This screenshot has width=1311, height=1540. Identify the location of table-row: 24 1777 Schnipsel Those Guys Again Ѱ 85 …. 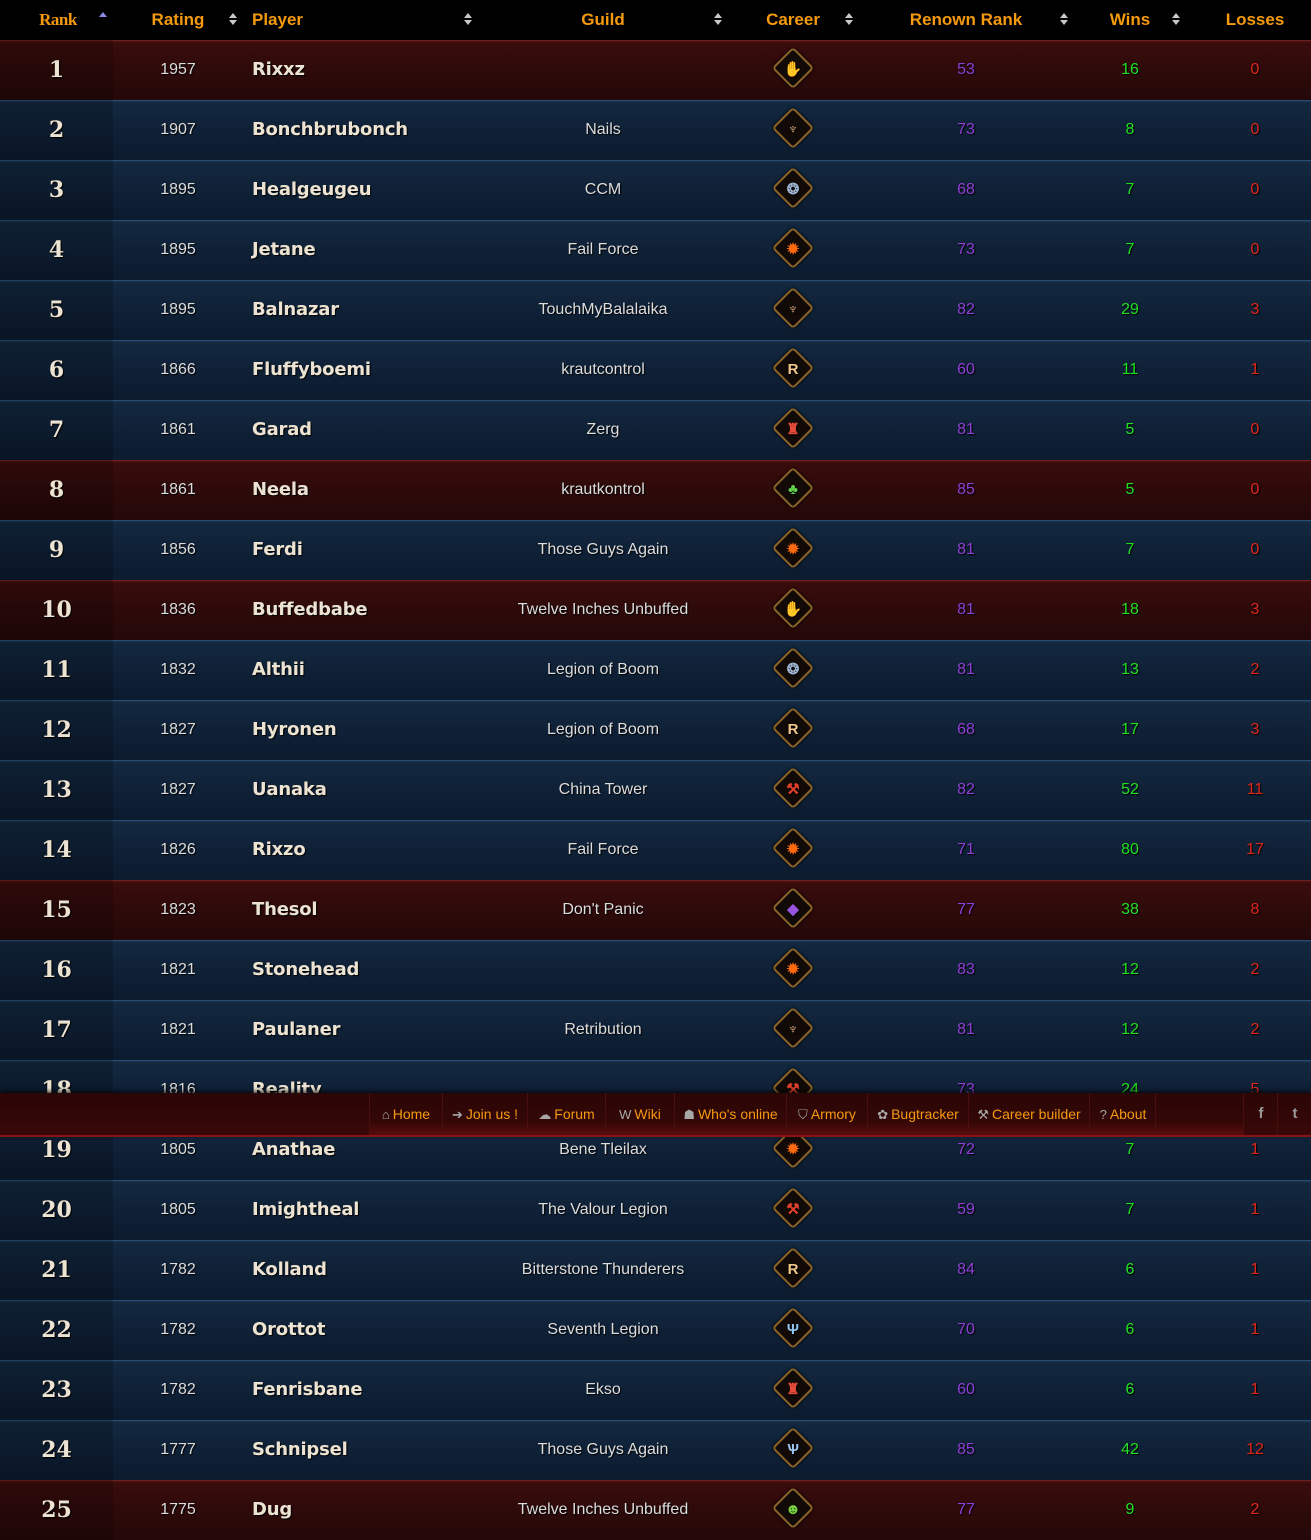
(655, 1450).